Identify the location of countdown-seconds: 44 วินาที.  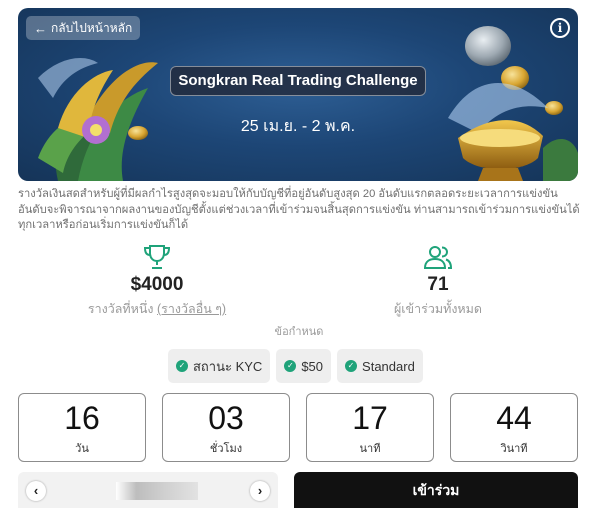
(514, 427).